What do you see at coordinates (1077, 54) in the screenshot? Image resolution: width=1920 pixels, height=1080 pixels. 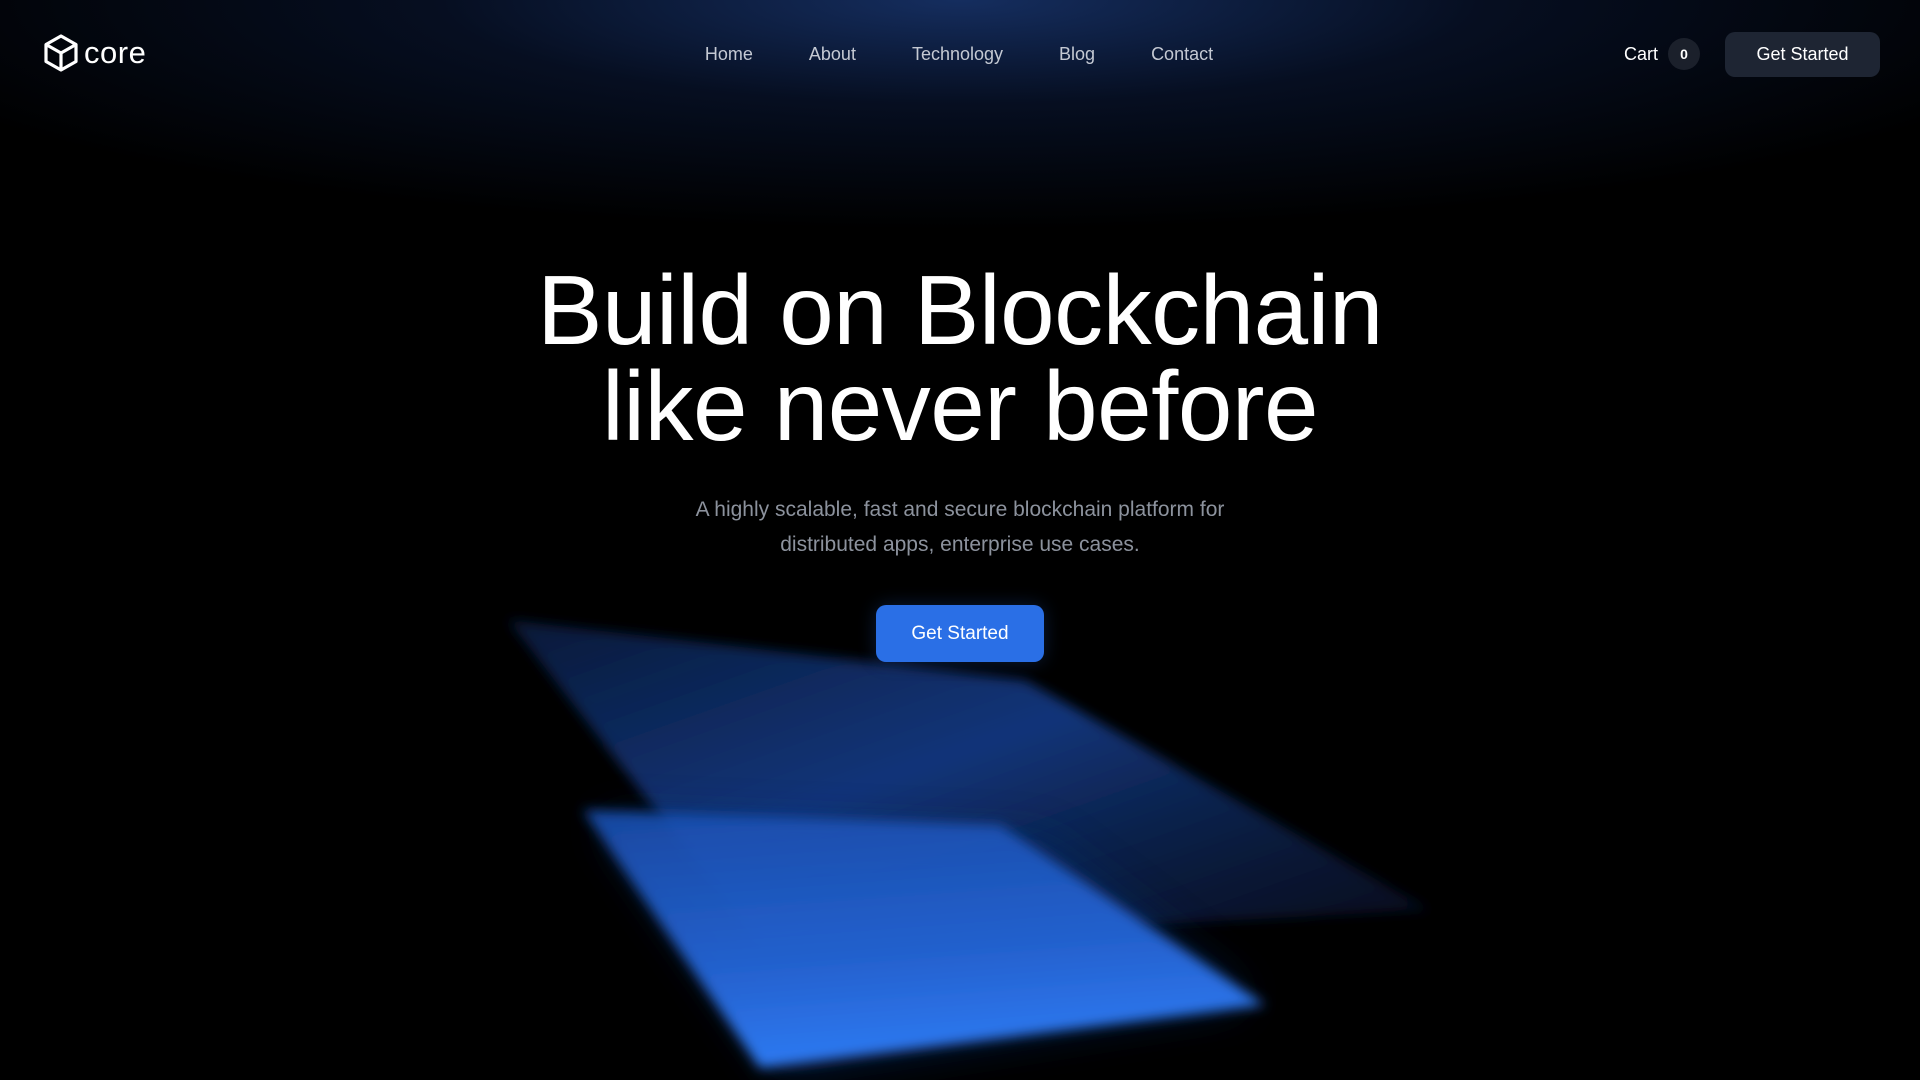 I see `nav-link-blog: Blog` at bounding box center [1077, 54].